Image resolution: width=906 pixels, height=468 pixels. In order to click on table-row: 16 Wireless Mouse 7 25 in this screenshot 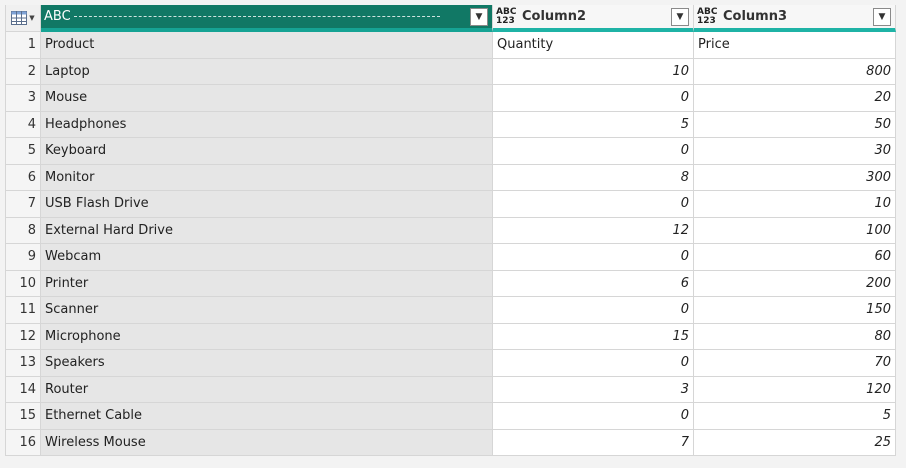, I will do `click(451, 442)`.